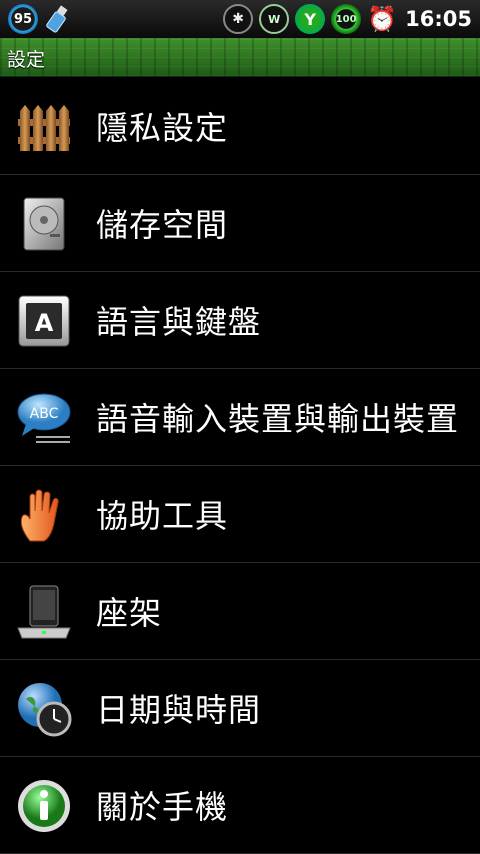  I want to click on settings-item-label: 語言與鍵盤, so click(179, 322).